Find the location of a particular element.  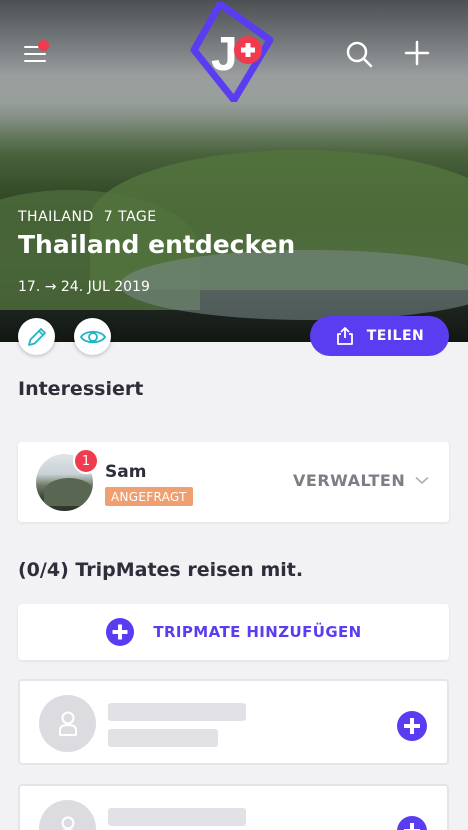

plus-icon is located at coordinates (417, 53).